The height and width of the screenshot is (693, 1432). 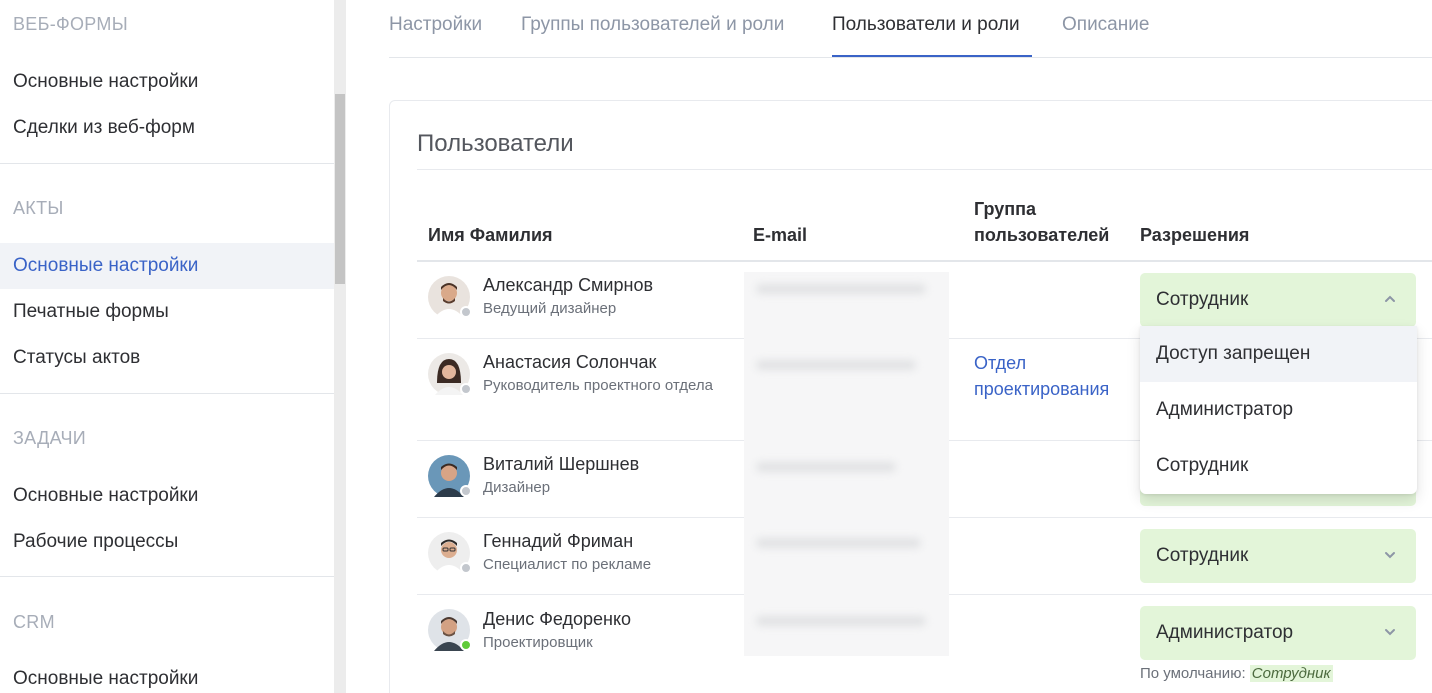 I want to click on chevron-up-icon, so click(x=1390, y=298).